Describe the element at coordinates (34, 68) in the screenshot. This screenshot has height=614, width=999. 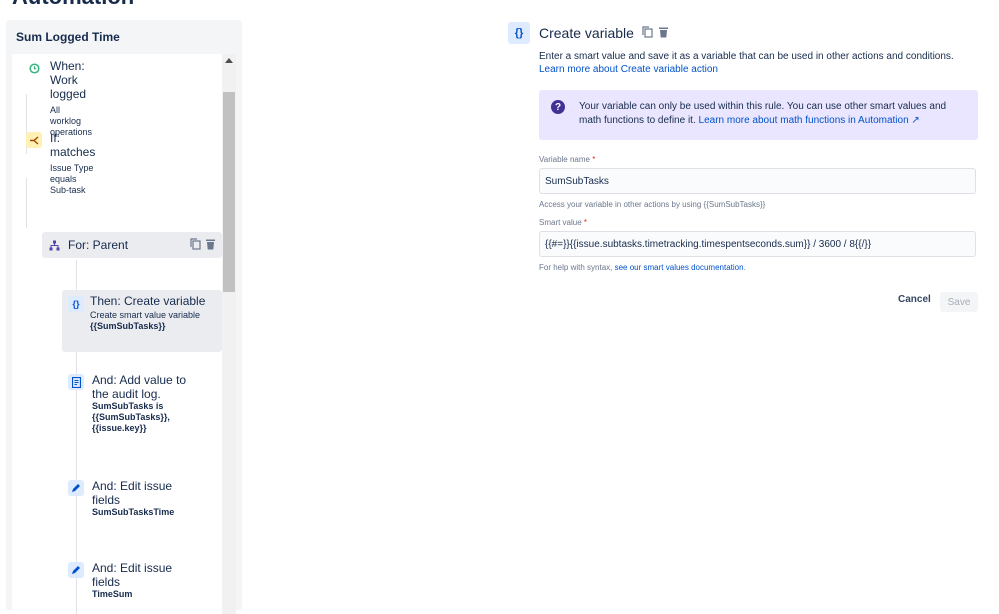
I see `clock-icon` at that location.